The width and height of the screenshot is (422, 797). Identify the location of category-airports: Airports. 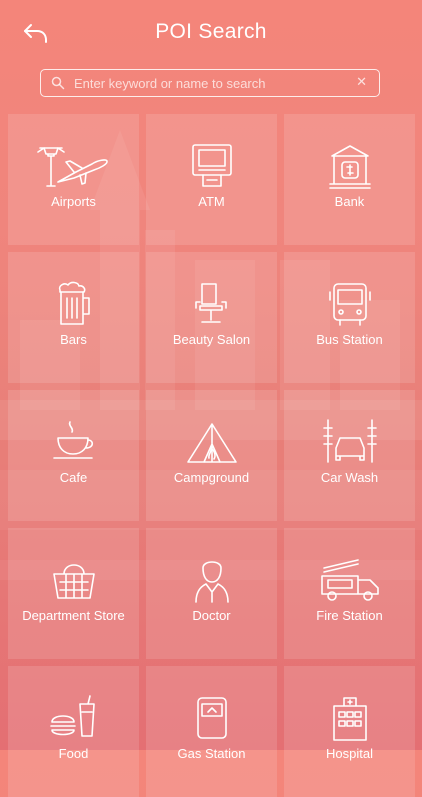
(73, 179).